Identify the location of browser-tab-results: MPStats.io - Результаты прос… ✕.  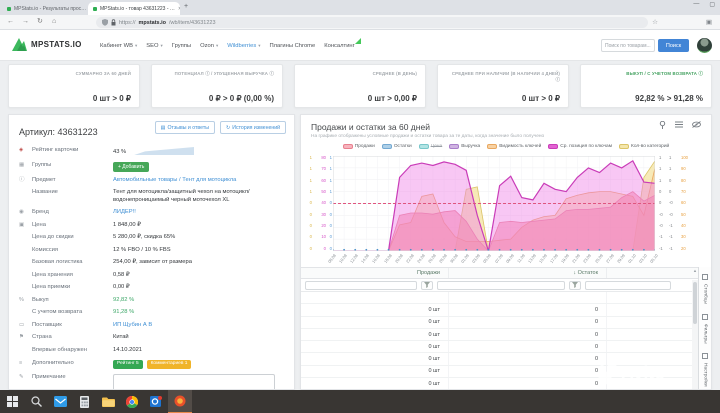
(44, 8).